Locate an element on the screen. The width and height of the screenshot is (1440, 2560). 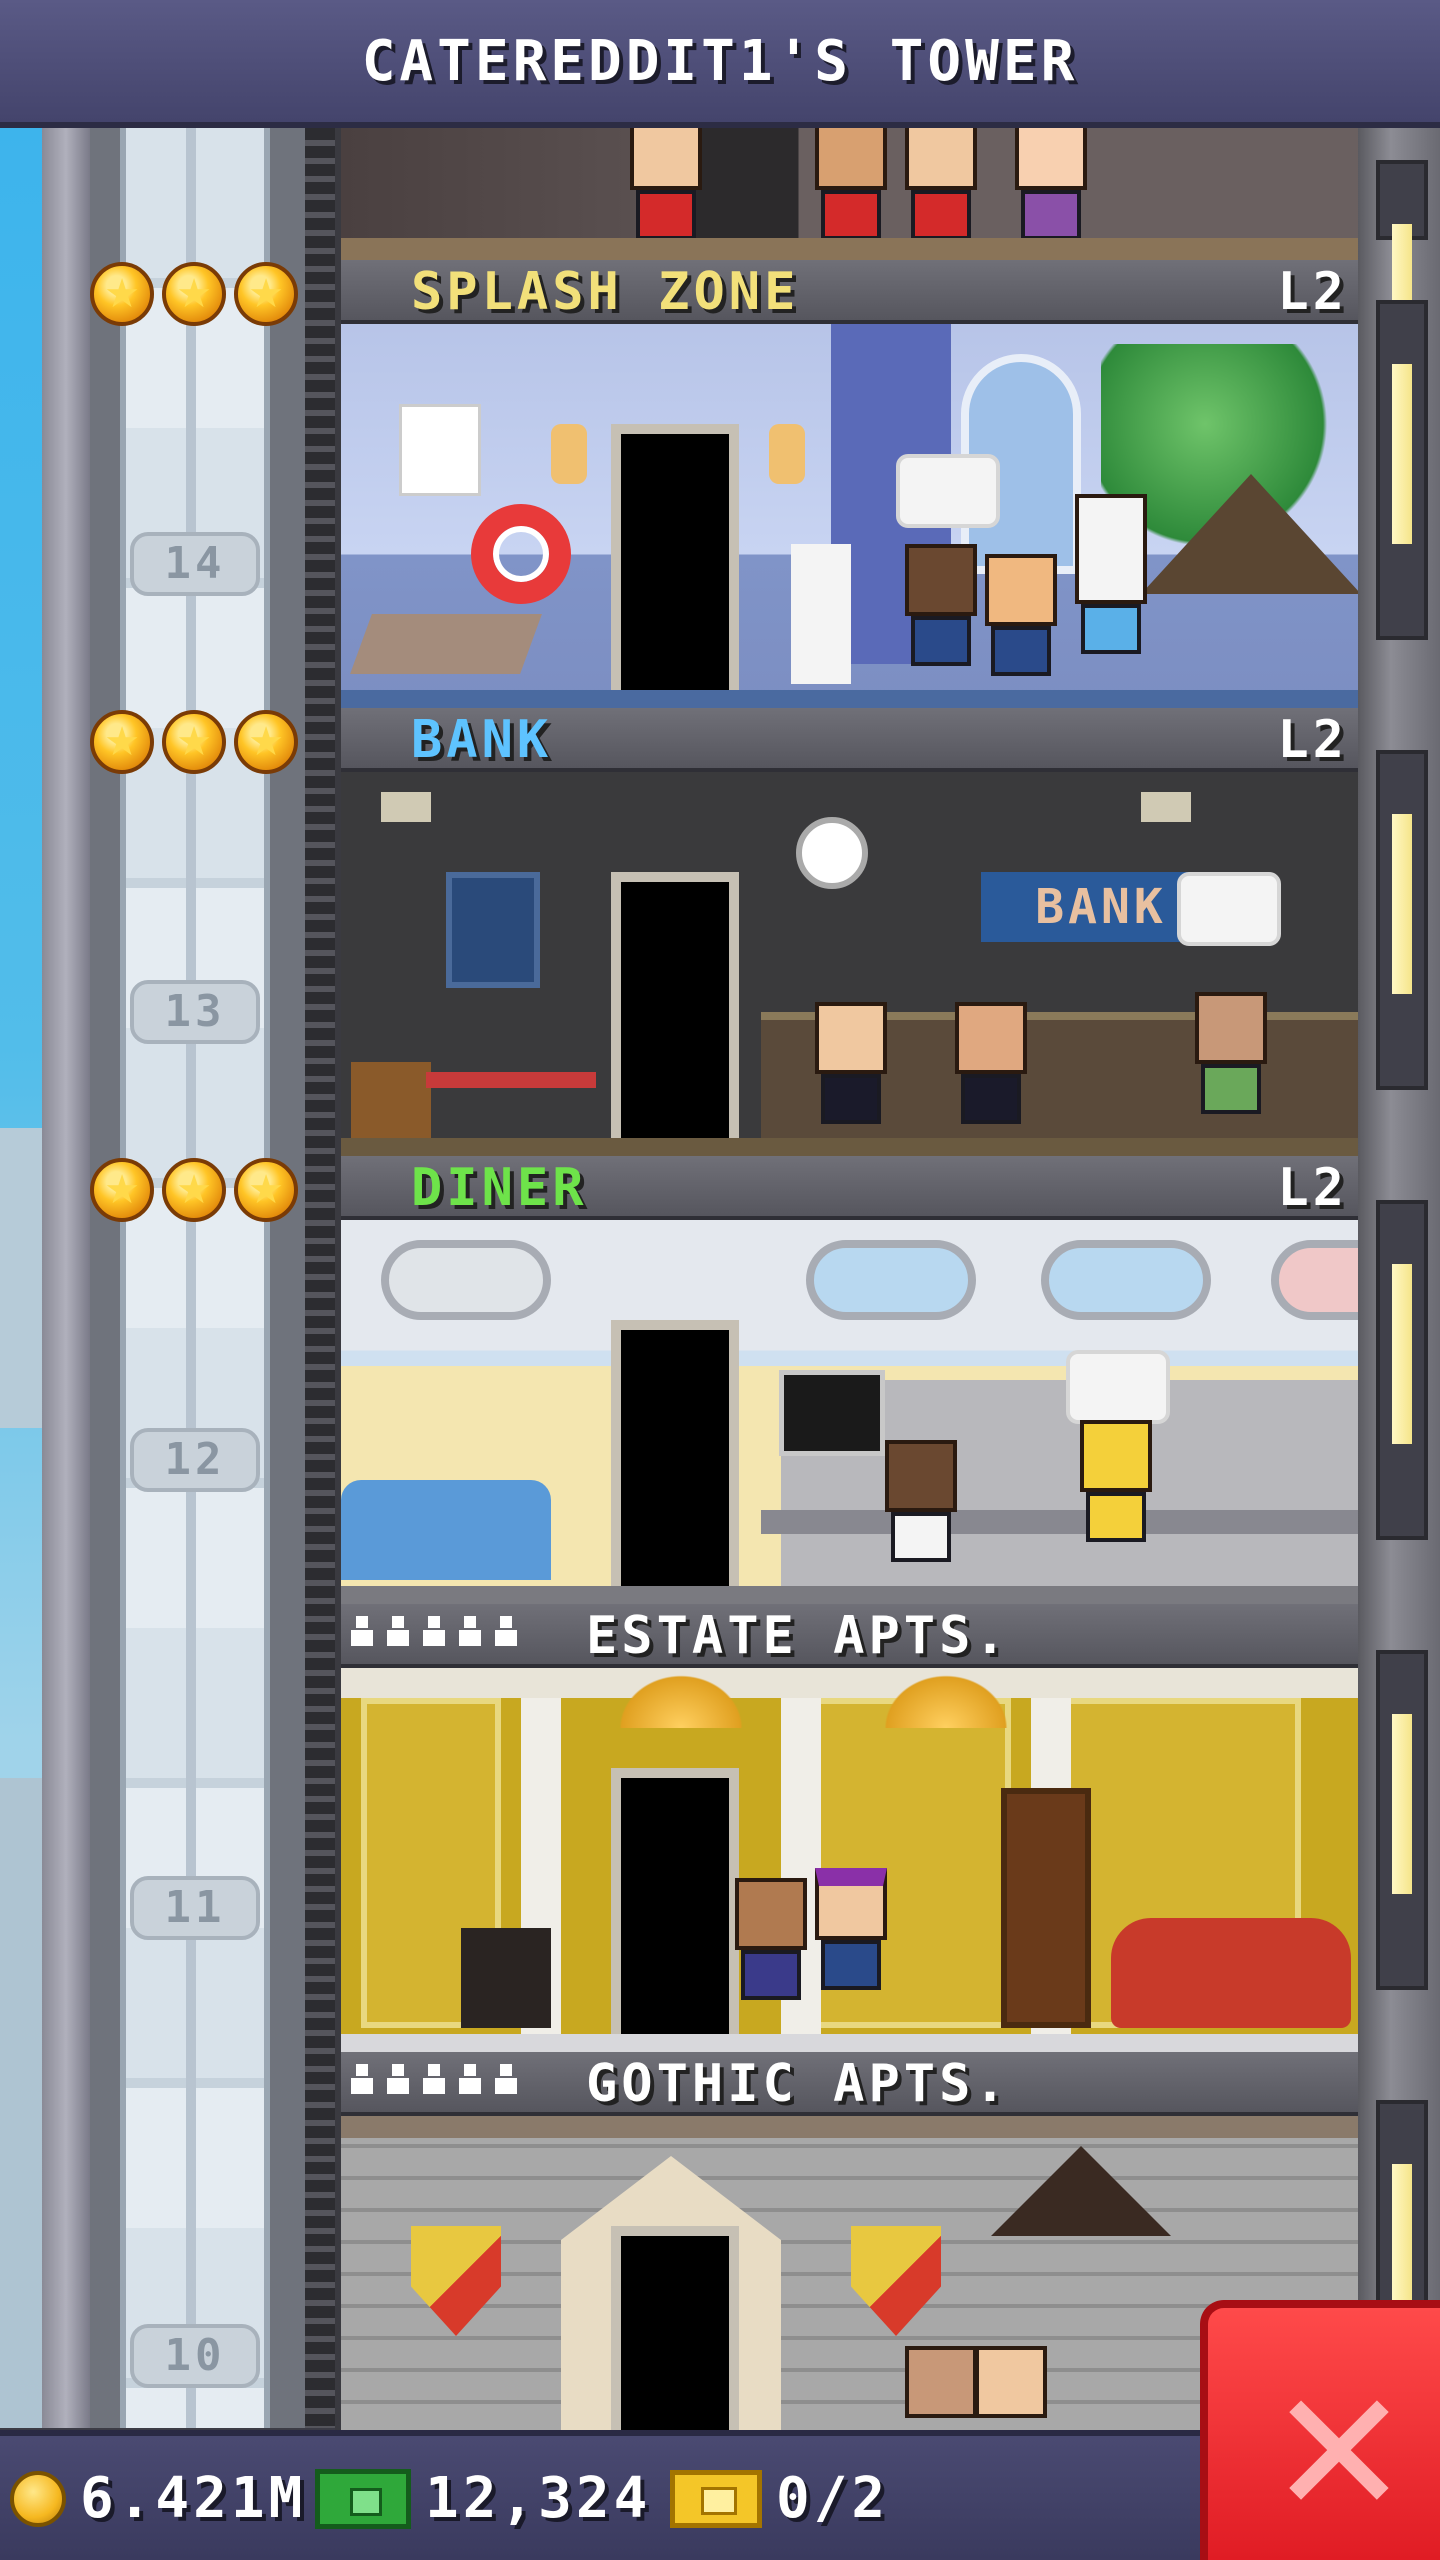
floor-number-12: 12 is located at coordinates (195, 1460).